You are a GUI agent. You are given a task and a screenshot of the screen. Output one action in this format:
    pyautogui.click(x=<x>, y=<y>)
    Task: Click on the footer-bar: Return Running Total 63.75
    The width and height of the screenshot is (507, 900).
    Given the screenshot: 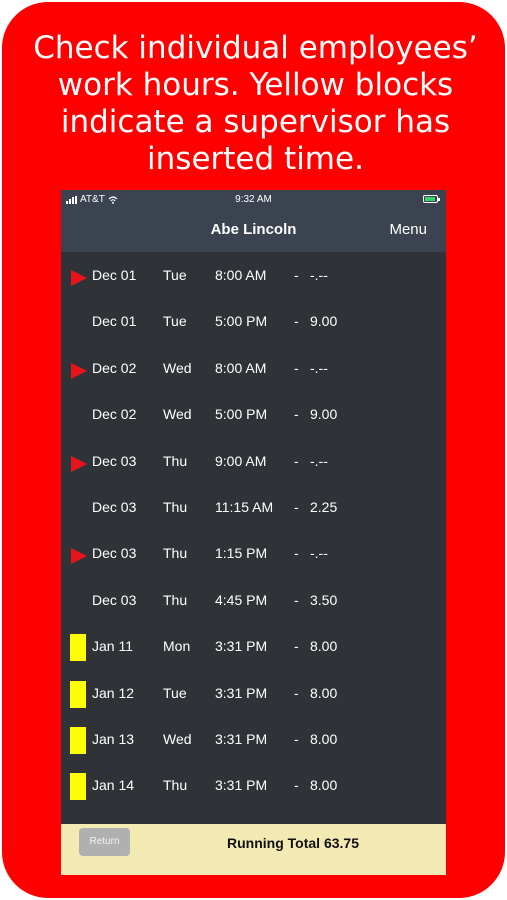 What is the action you would take?
    pyautogui.click(x=253, y=849)
    